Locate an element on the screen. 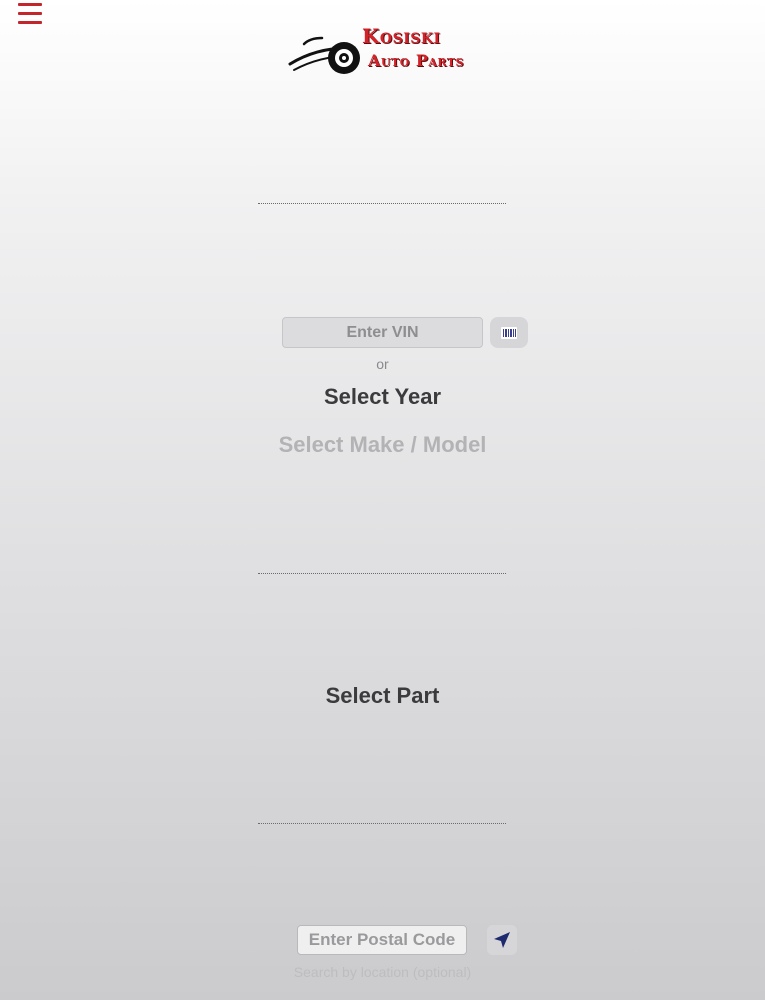 This screenshot has width=765, height=1000. menu-button is located at coordinates (32, 15).